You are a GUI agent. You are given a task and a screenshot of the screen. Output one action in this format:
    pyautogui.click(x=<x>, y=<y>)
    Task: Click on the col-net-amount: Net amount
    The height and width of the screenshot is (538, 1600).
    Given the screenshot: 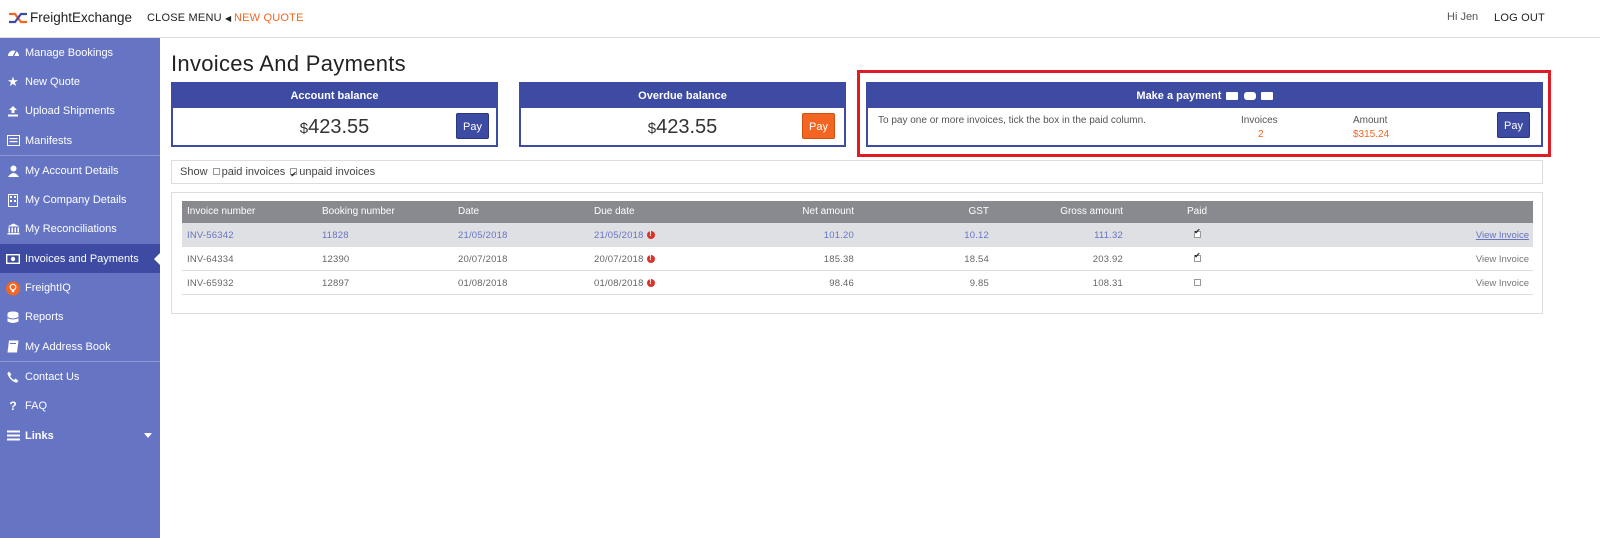 What is the action you would take?
    pyautogui.click(x=828, y=211)
    